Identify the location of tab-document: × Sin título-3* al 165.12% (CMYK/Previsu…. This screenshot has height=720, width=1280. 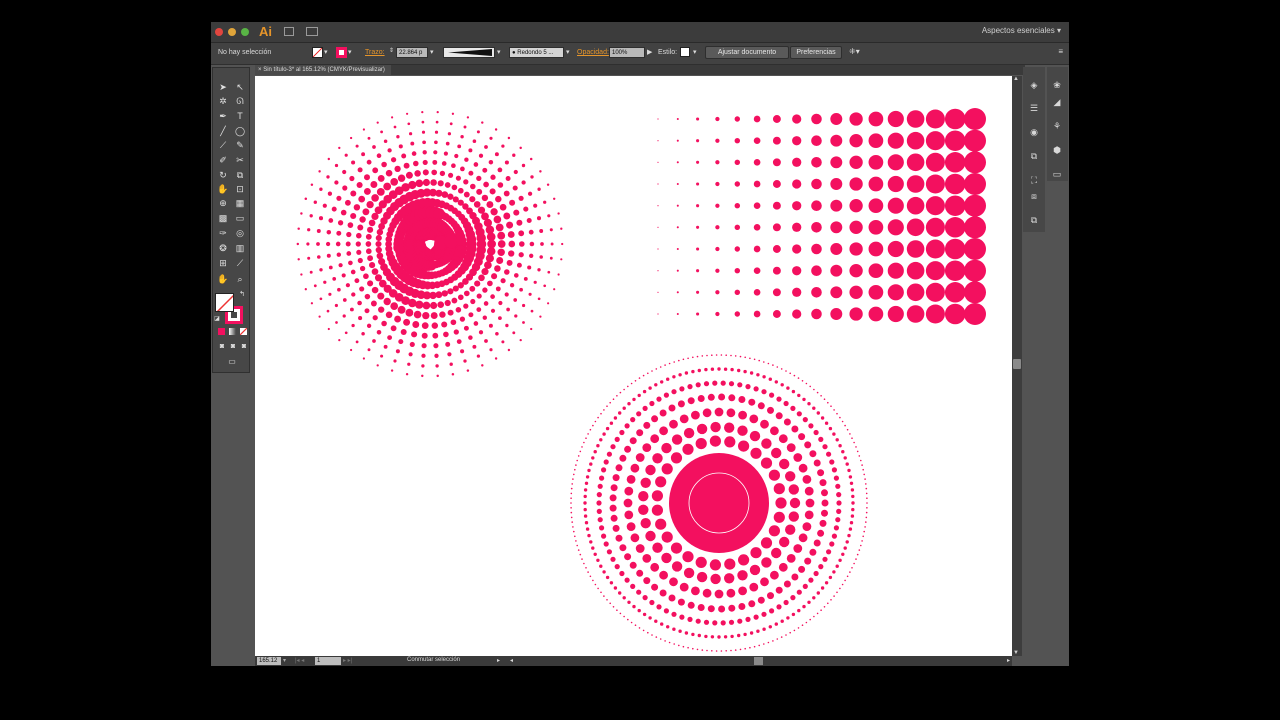
(323, 70).